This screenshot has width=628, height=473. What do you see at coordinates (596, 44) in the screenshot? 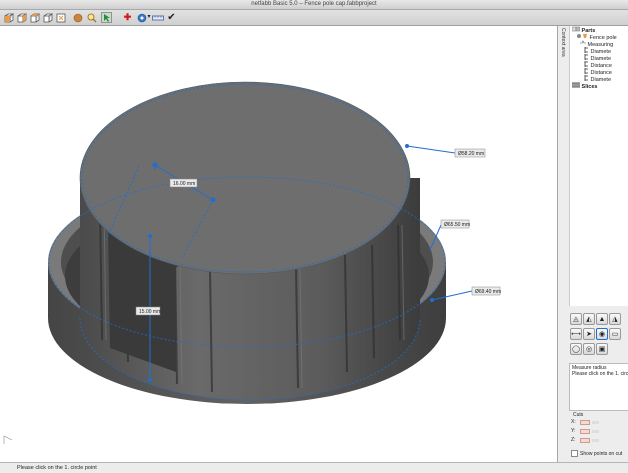
I see `tree-item-measuring: Measuring` at bounding box center [596, 44].